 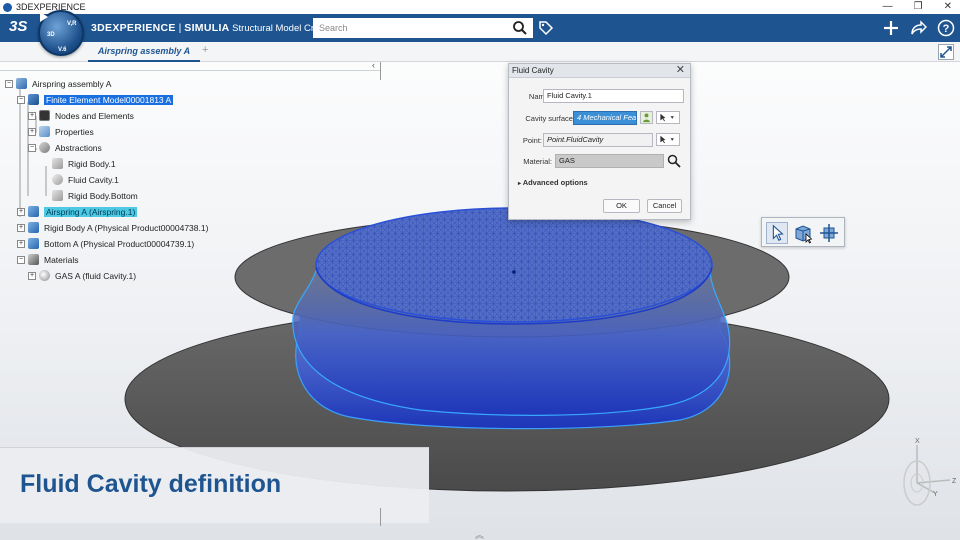 What do you see at coordinates (553, 182) in the screenshot?
I see `advanced-options-toggle: ▸ Advanced options` at bounding box center [553, 182].